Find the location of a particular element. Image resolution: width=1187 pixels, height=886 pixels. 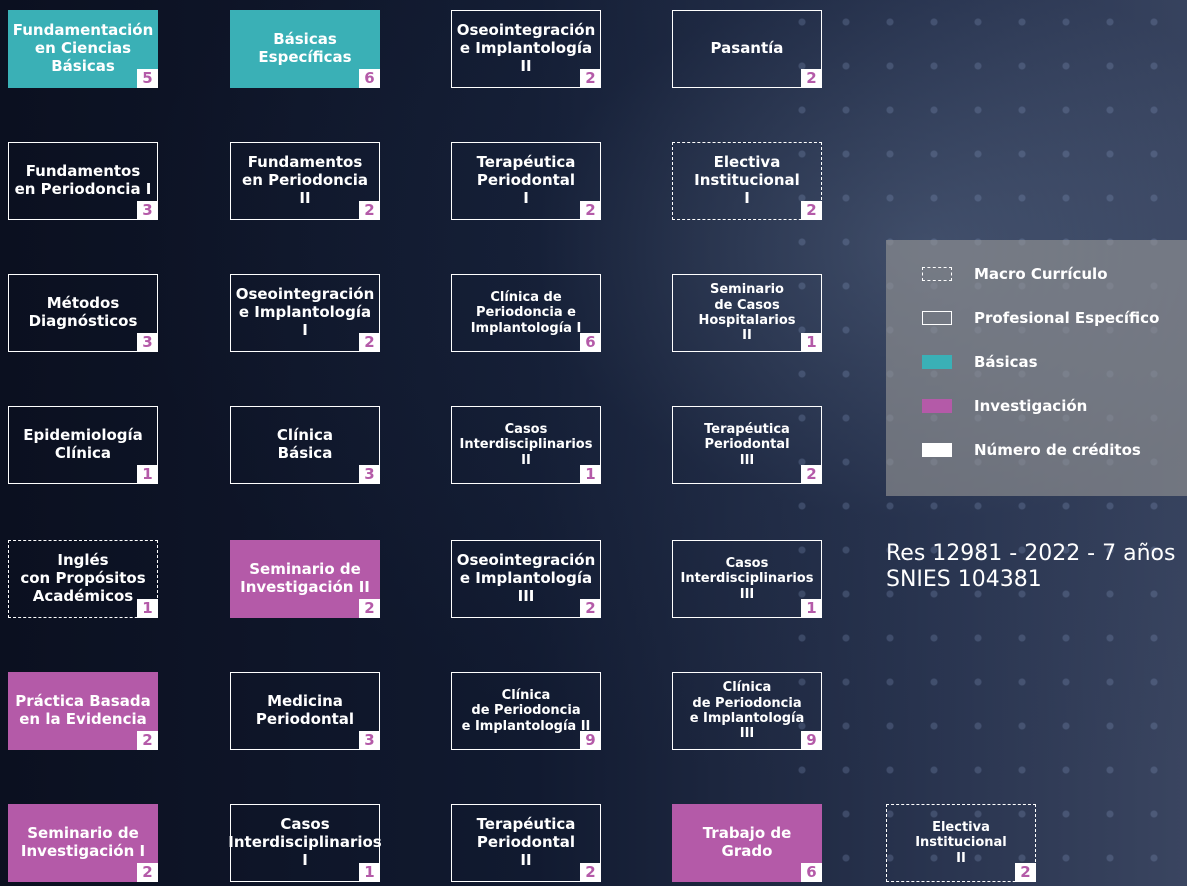

course-name: Seminario de Casos Hospitalarios II is located at coordinates (746, 312).